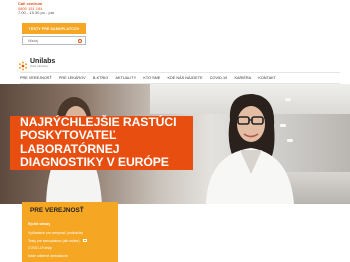 The width and height of the screenshot is (350, 262). What do you see at coordinates (94, 161) in the screenshot?
I see `headline-line-4: DIAGNOSTIKY V EURÓPE` at bounding box center [94, 161].